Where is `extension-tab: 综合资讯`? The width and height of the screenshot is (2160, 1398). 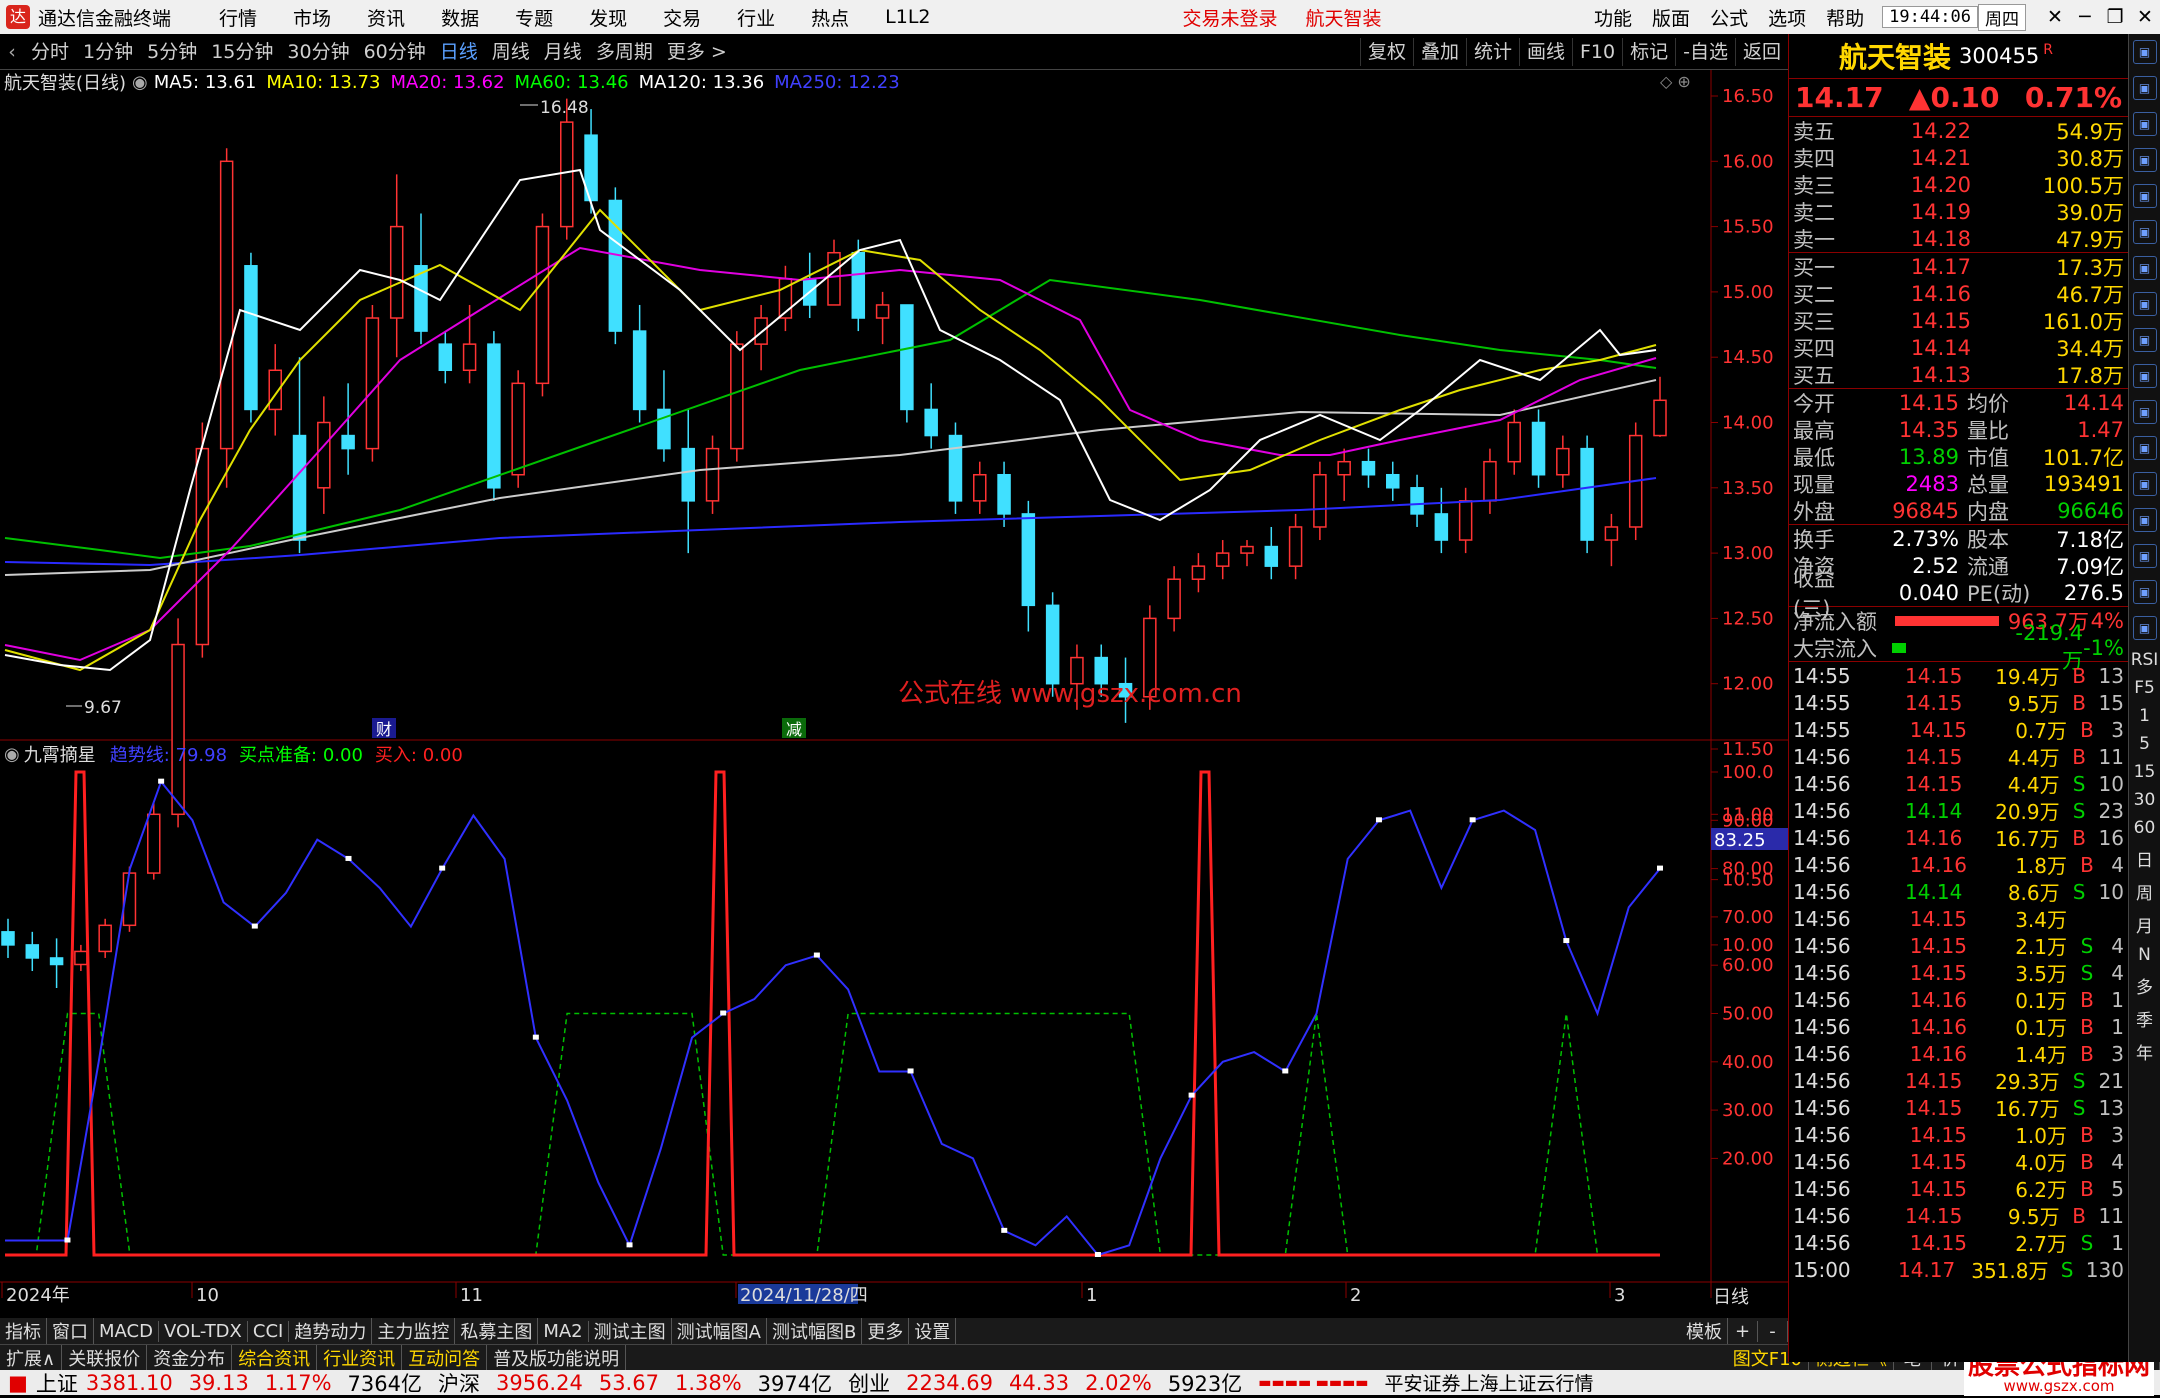
extension-tab: 综合资讯 is located at coordinates (275, 1357).